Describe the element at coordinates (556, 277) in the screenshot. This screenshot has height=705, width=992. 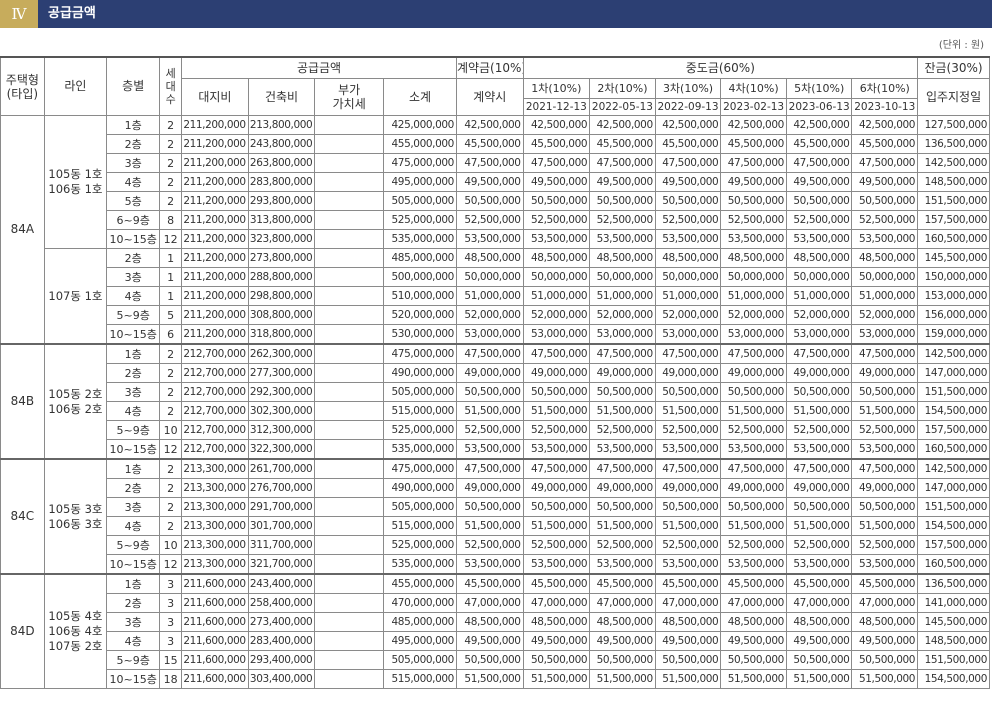
I see `cell-middle-1: 50,000,000` at that location.